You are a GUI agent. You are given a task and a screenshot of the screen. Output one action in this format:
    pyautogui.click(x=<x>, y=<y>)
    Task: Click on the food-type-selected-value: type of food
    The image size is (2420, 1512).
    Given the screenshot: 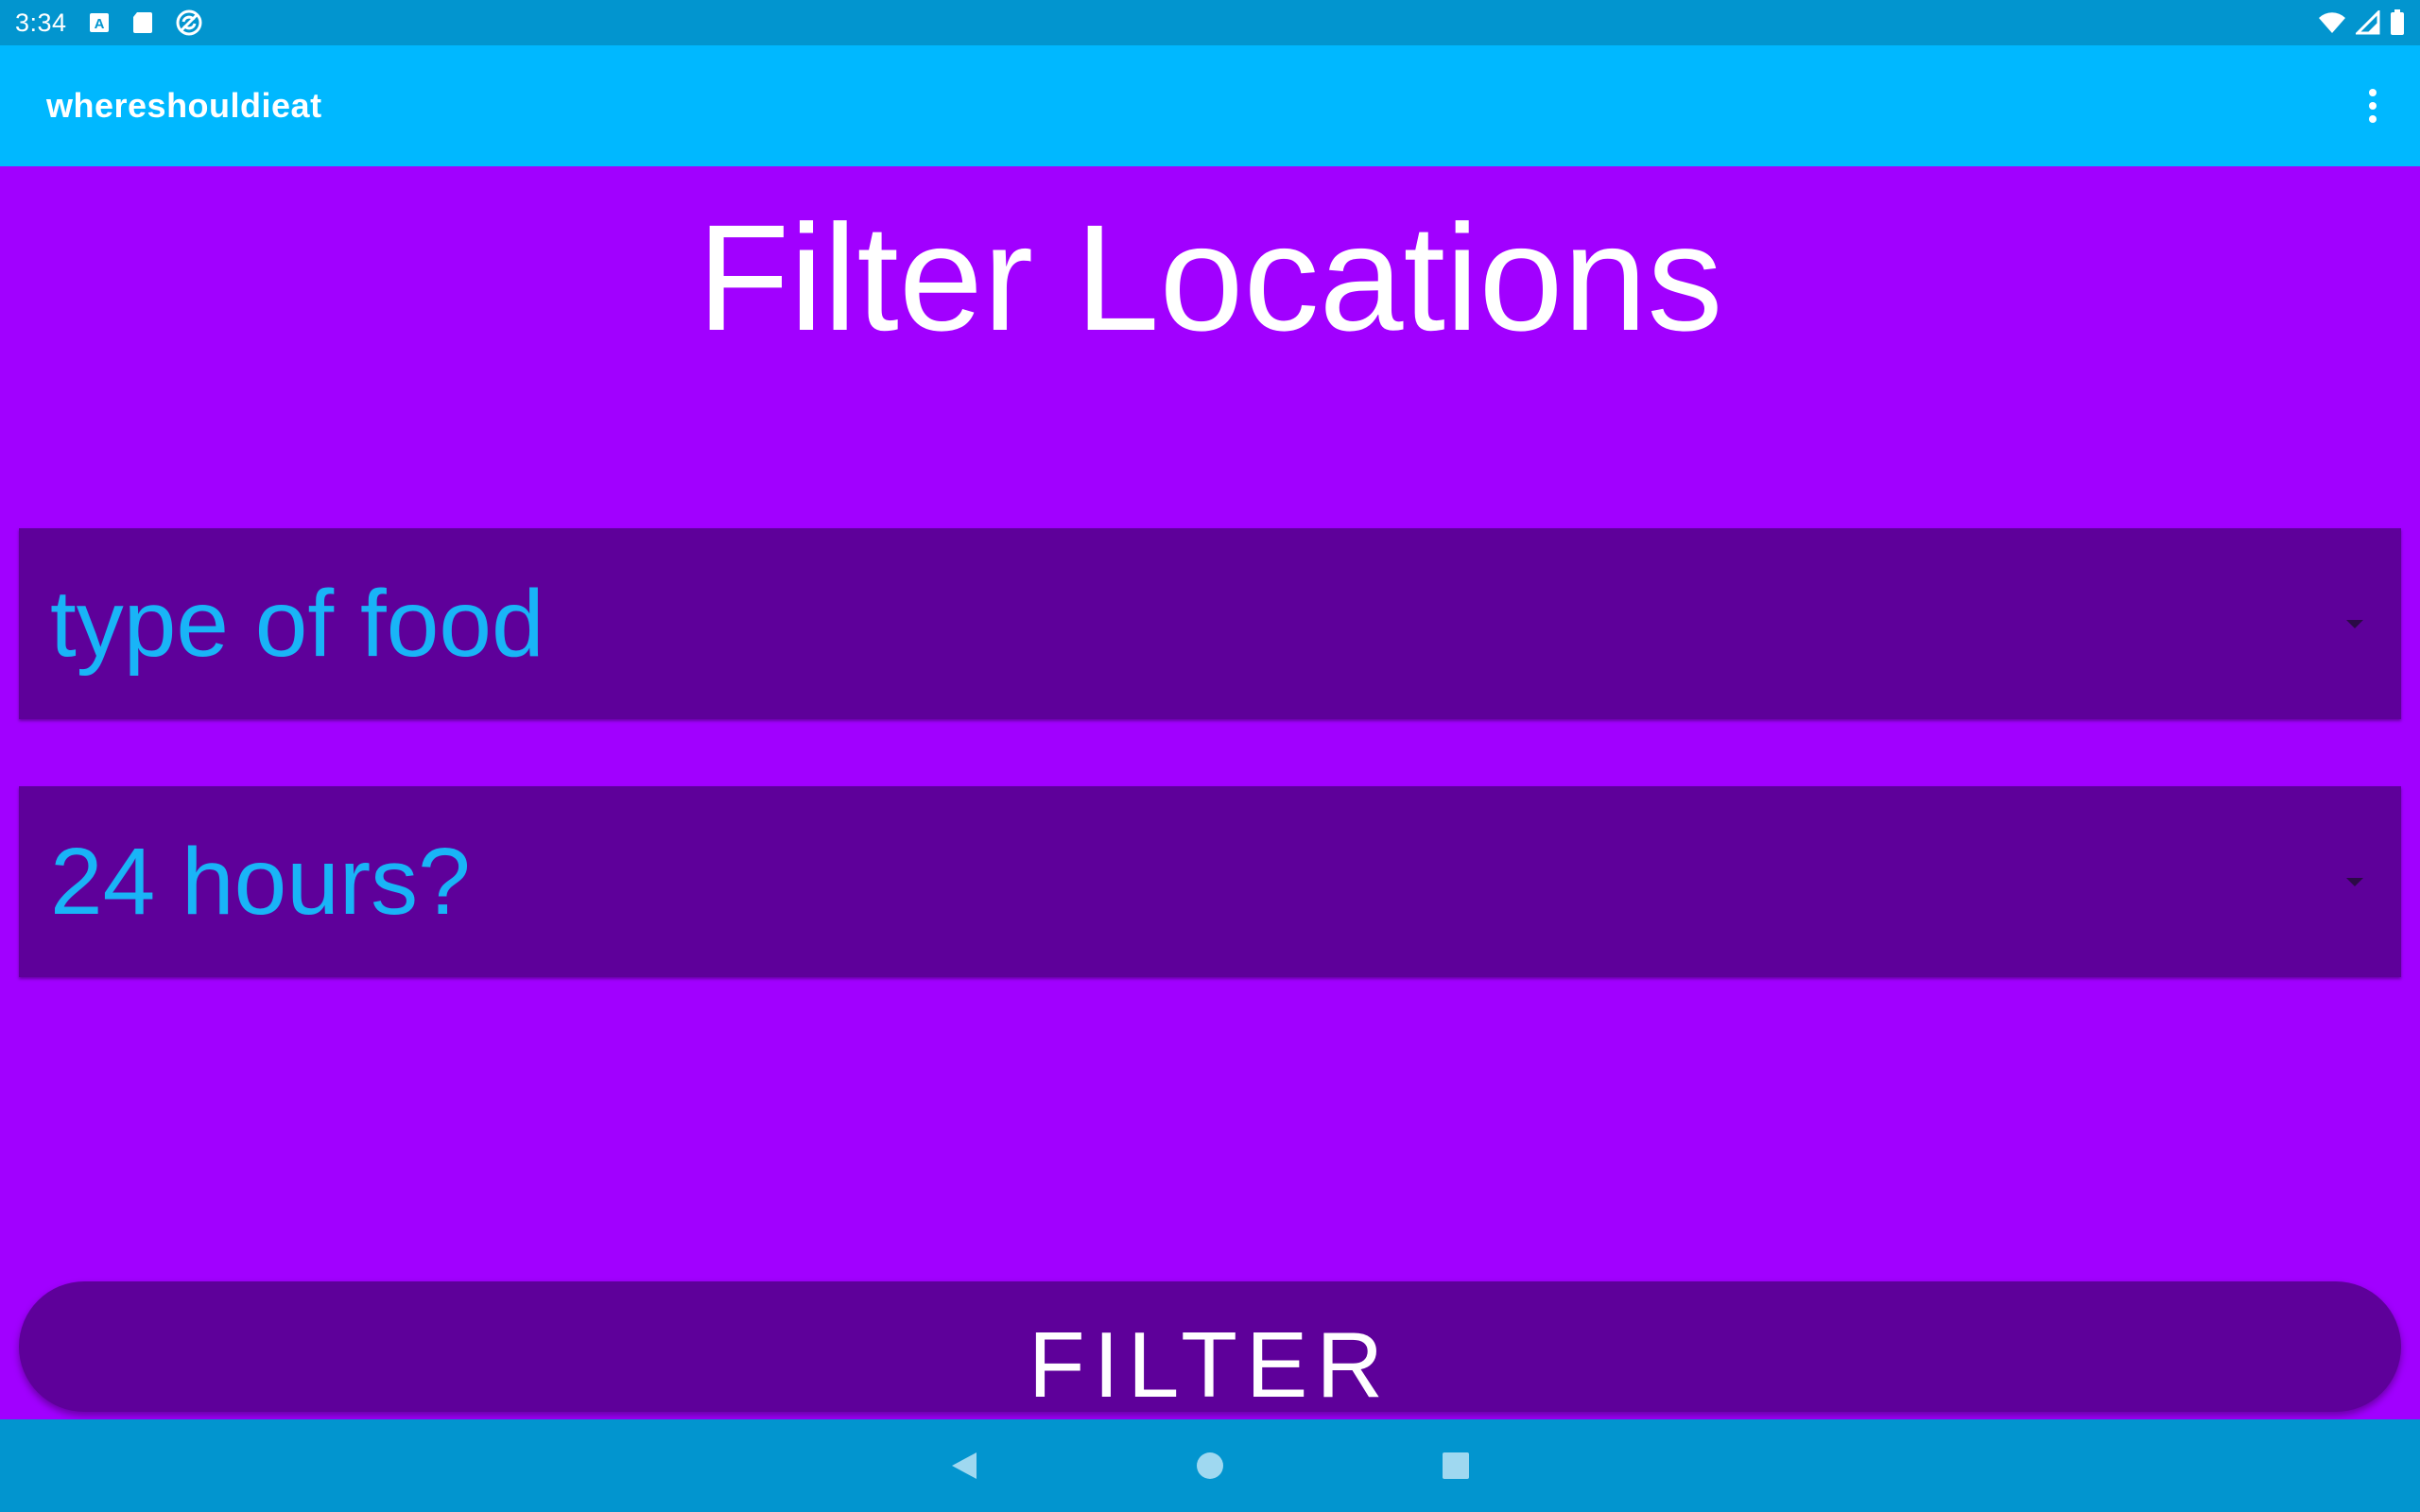 What is the action you would take?
    pyautogui.click(x=297, y=624)
    